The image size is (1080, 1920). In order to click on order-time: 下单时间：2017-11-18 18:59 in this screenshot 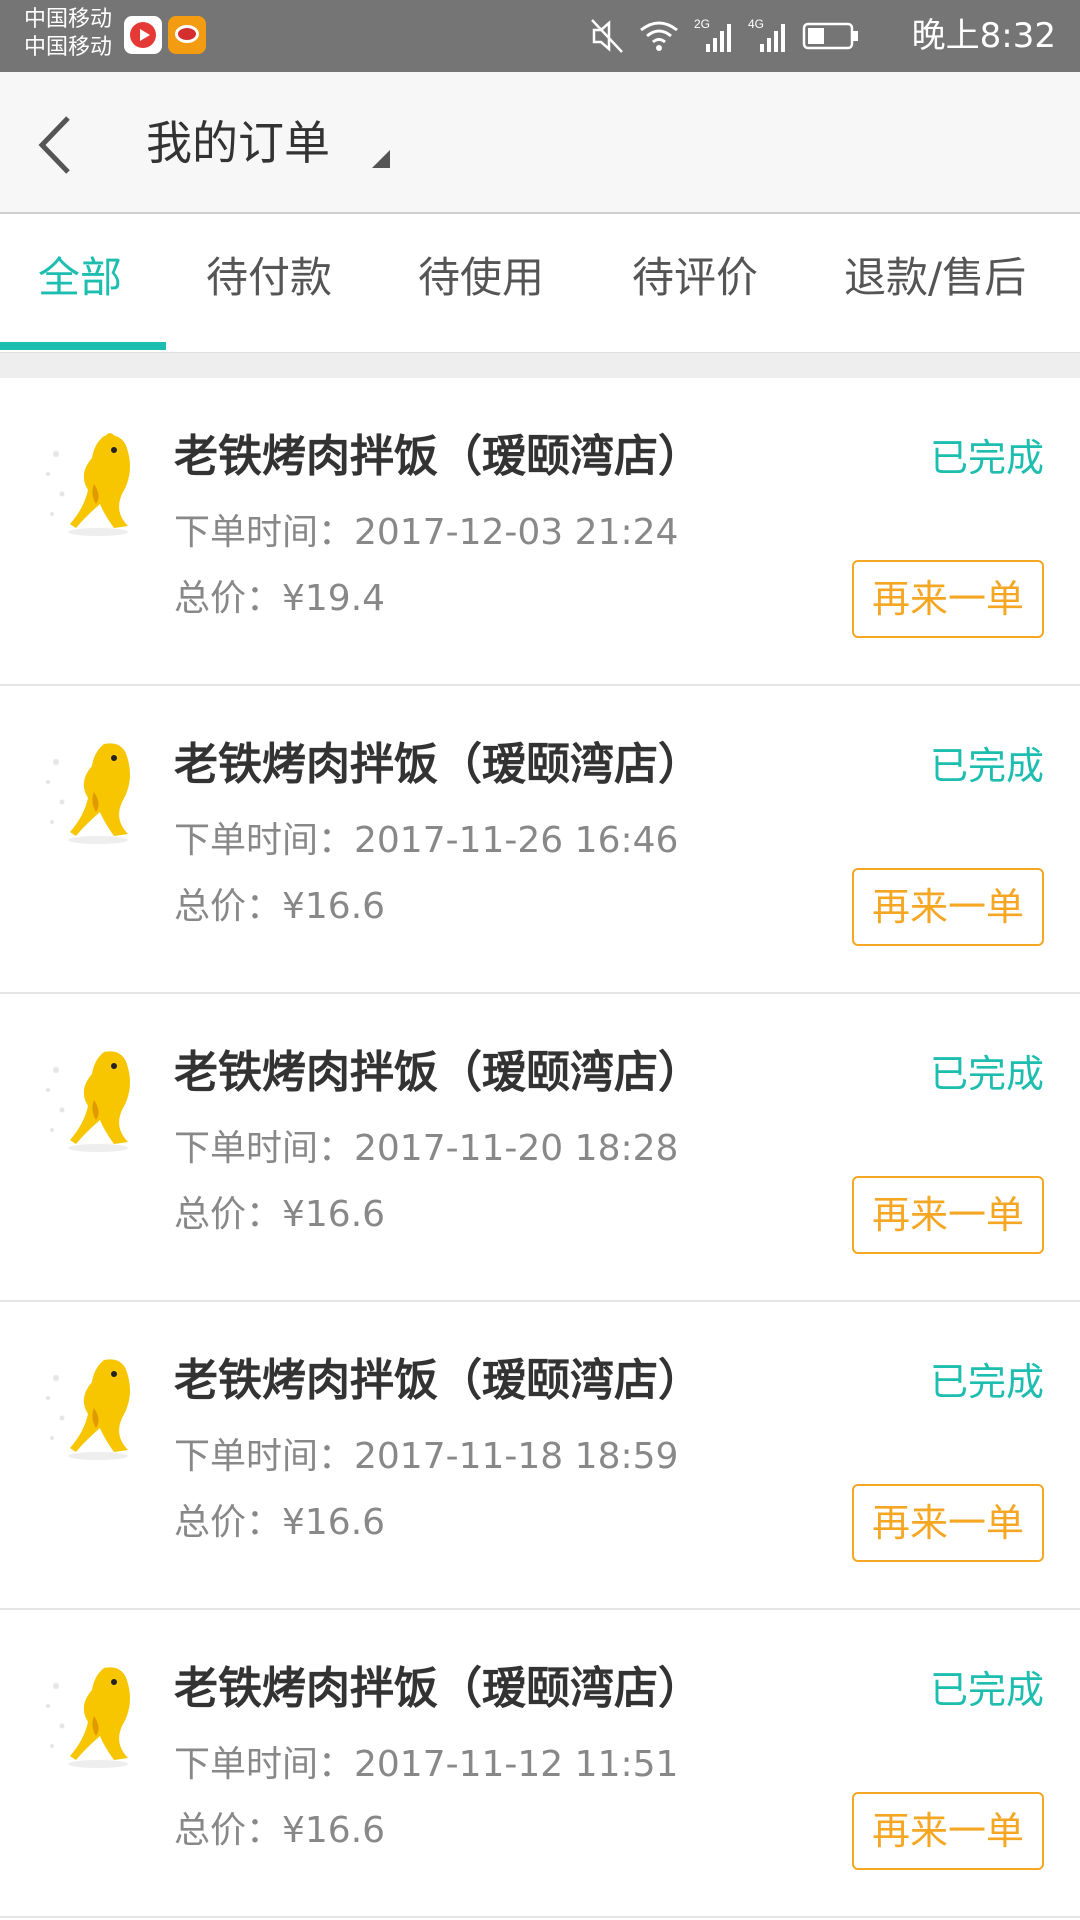, I will do `click(426, 1456)`.